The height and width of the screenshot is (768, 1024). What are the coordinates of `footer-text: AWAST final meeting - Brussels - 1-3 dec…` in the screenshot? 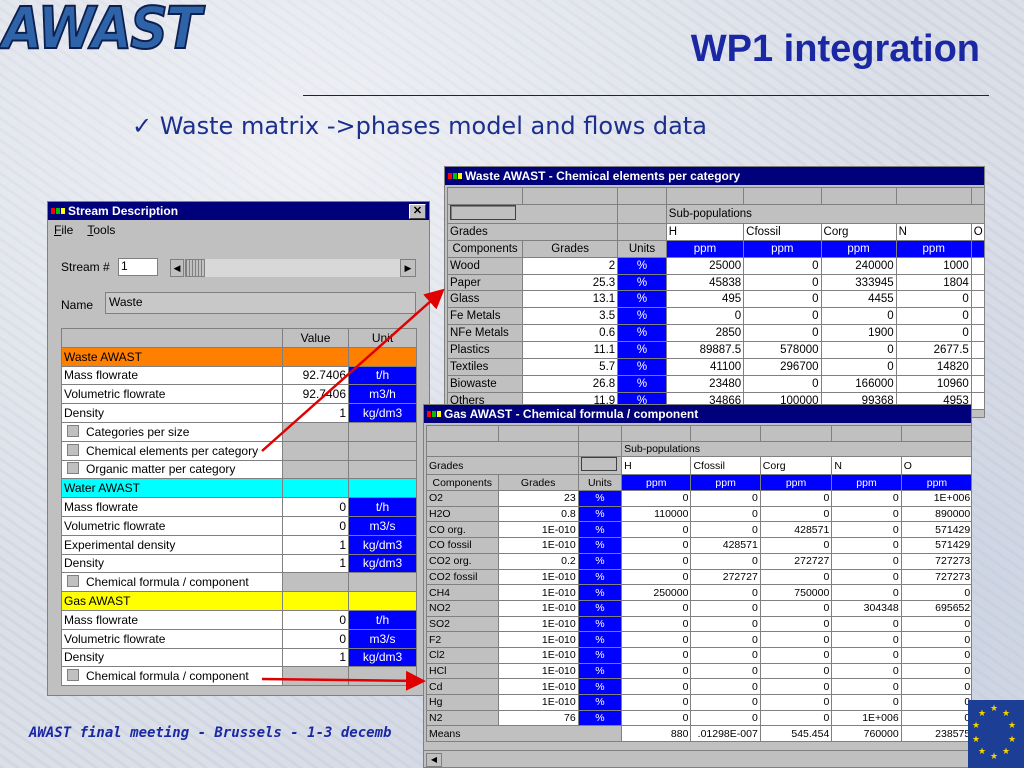 It's located at (210, 733).